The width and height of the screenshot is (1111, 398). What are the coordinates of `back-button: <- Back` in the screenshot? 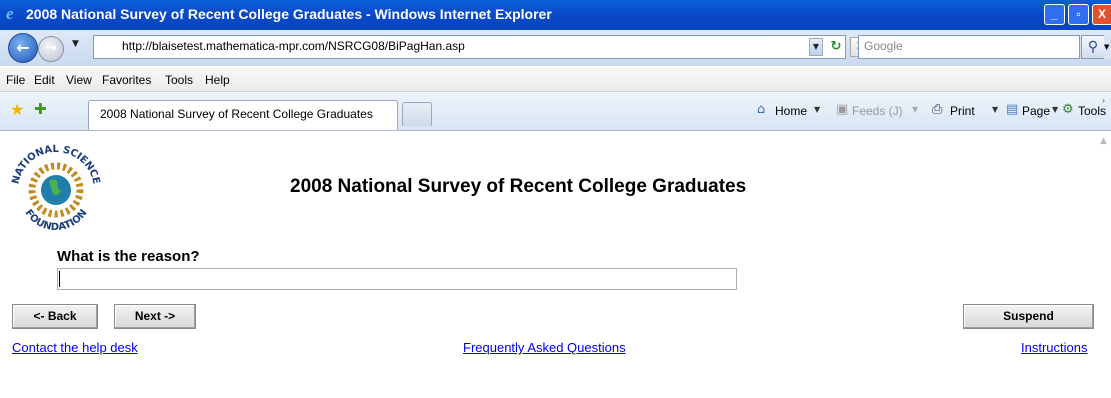 It's located at (55, 316).